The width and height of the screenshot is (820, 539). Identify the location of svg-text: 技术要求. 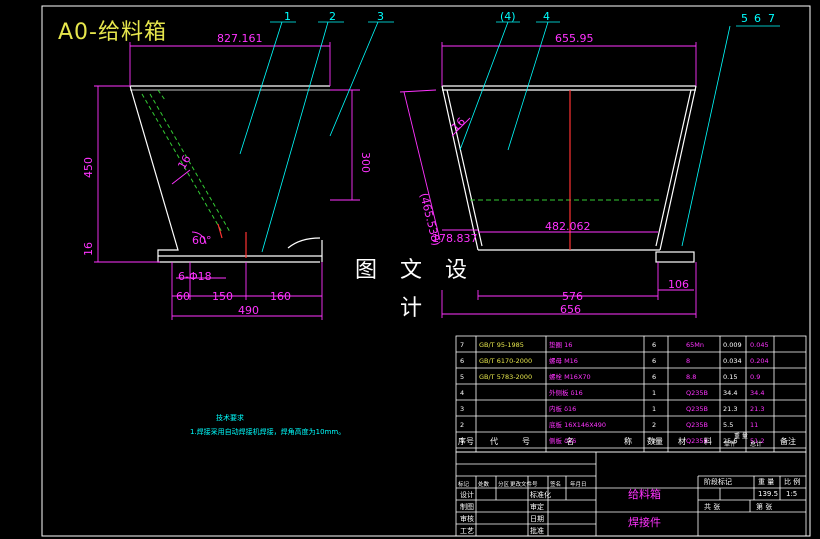
(230, 417).